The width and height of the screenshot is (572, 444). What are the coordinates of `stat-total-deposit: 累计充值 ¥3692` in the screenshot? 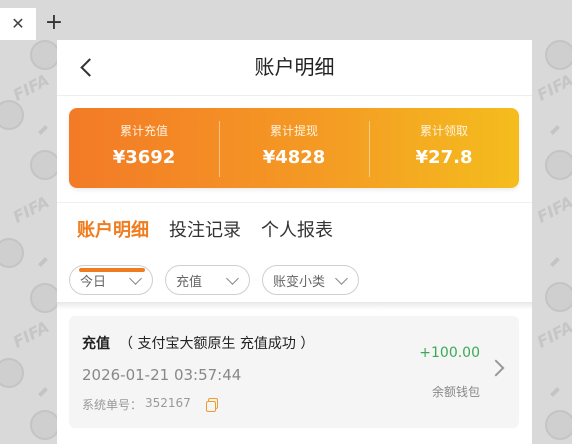 It's located at (144, 148).